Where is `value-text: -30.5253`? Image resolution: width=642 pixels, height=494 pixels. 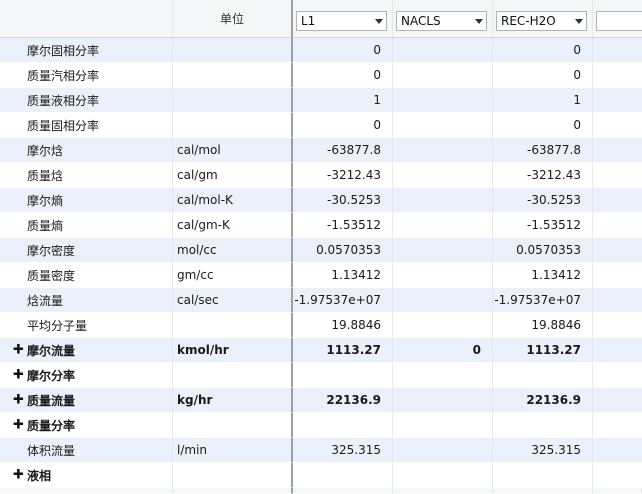
value-text: -30.5253 is located at coordinates (354, 200).